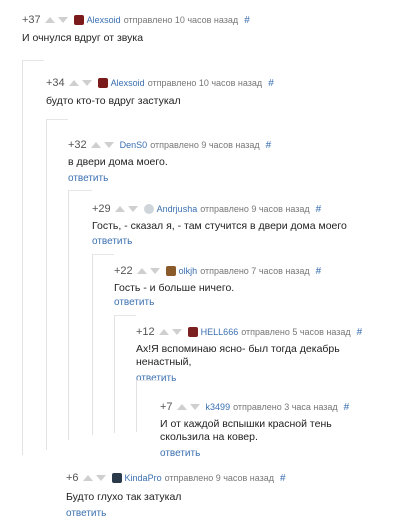 Image resolution: width=400 pixels, height=527 pixels. I want to click on comment-text-line: И от каждой вспышки красной тень, so click(246, 424).